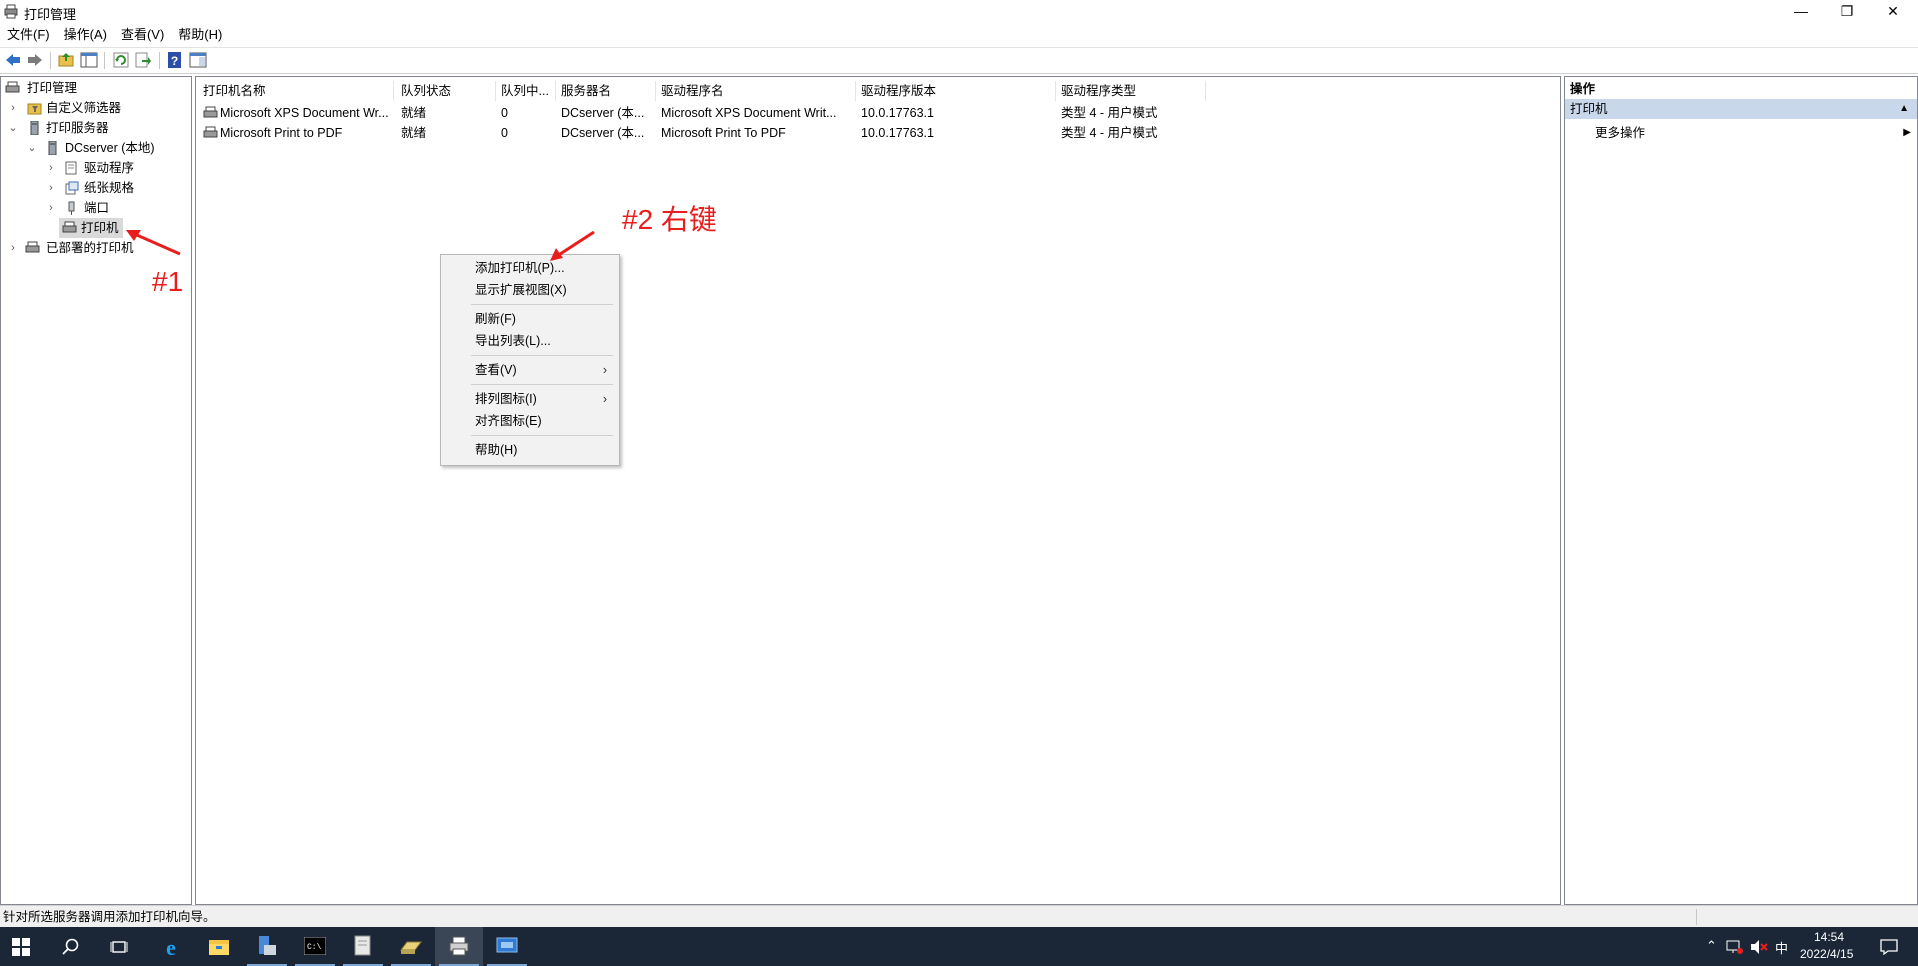 This screenshot has height=966, width=1918. What do you see at coordinates (1781, 947) in the screenshot?
I see `ime-indicator: 中` at bounding box center [1781, 947].